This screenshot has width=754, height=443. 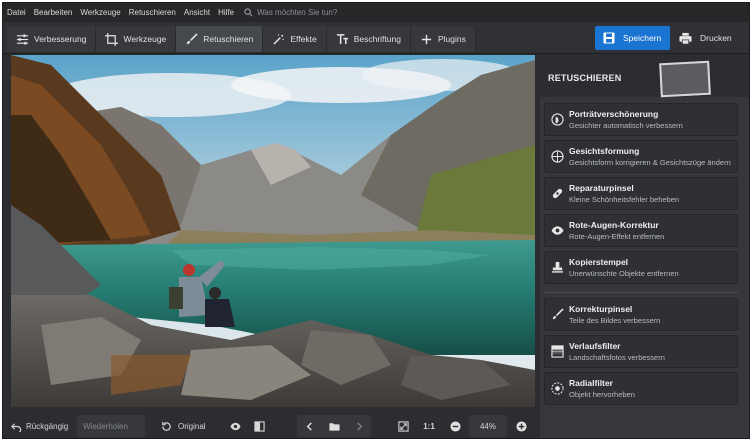 What do you see at coordinates (641, 292) in the screenshot?
I see `panel-divider` at bounding box center [641, 292].